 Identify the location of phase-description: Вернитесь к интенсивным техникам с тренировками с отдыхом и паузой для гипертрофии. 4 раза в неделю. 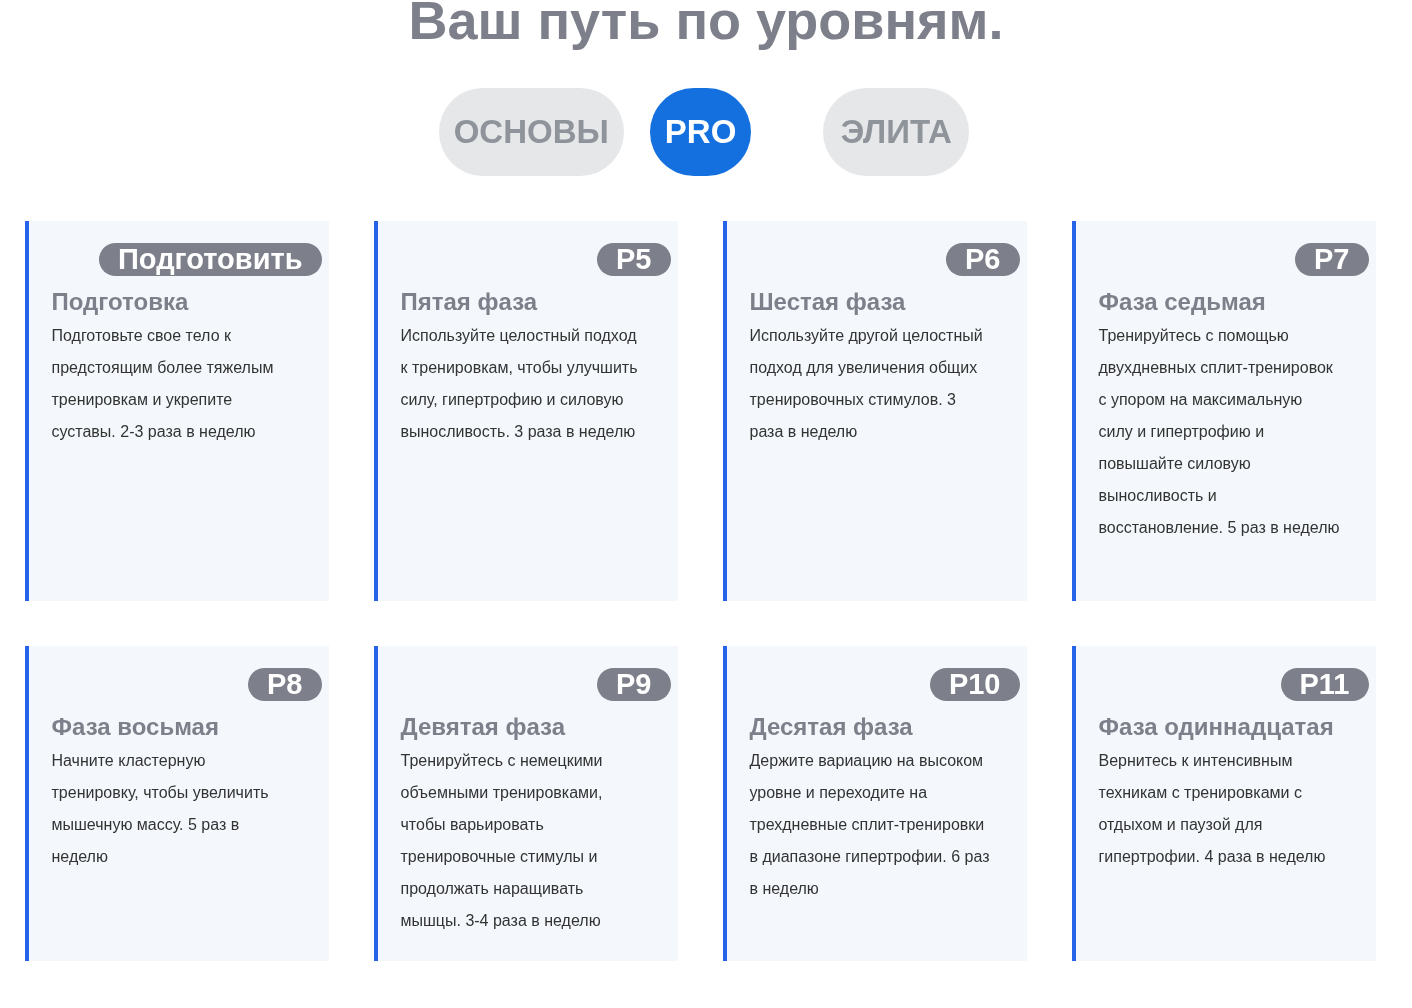
(1212, 809).